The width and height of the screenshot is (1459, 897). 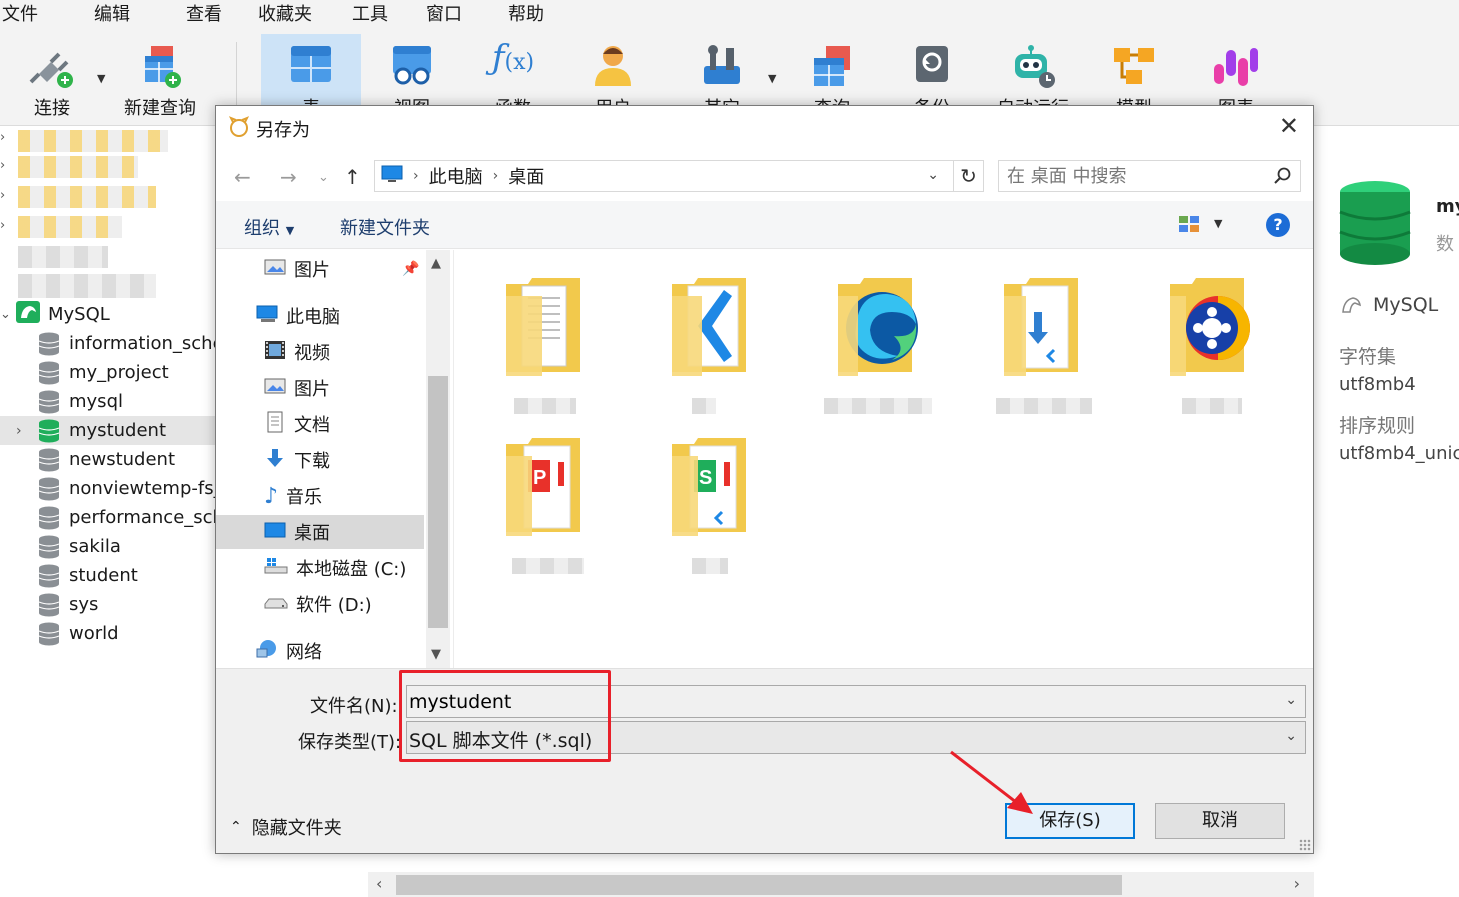 I want to click on nav-this-pc: 此电脑, so click(x=320, y=316).